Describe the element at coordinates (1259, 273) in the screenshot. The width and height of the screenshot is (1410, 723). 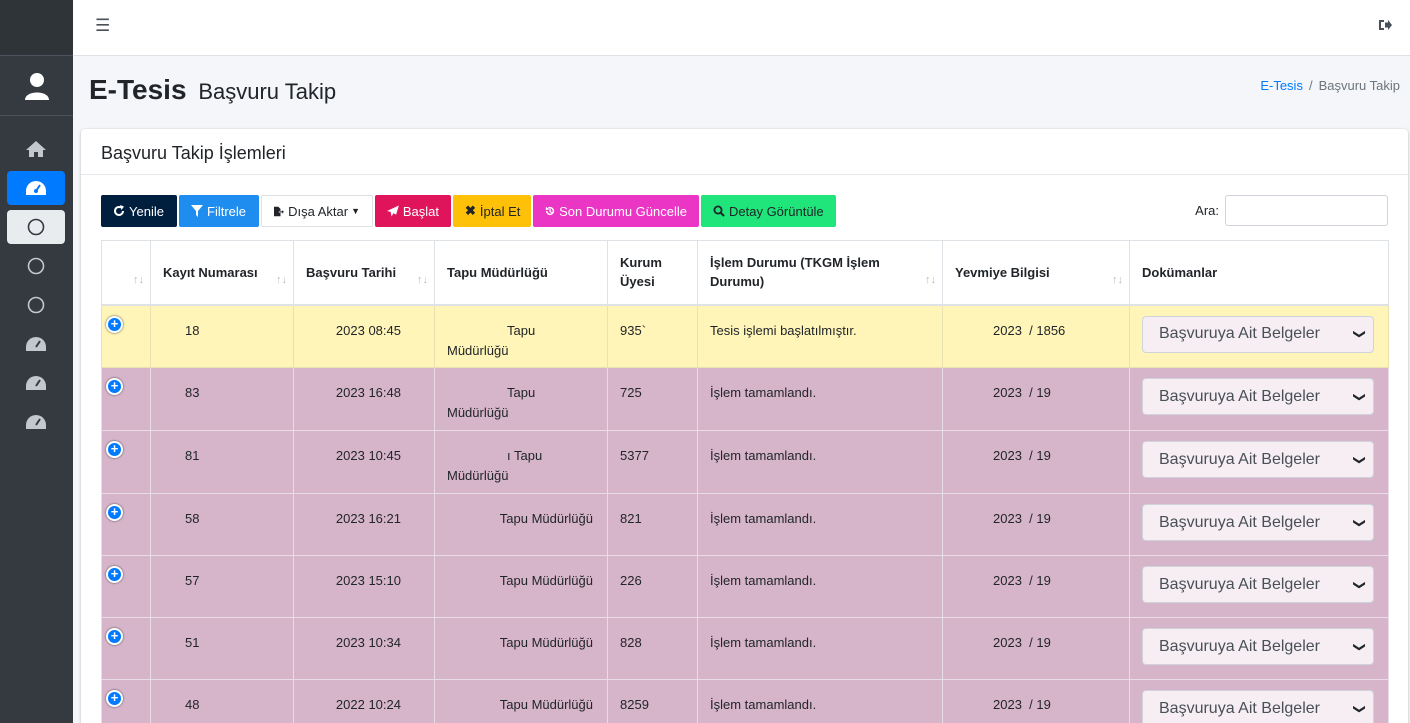
I see `column-header-dokuman: Dokümanlar` at that location.